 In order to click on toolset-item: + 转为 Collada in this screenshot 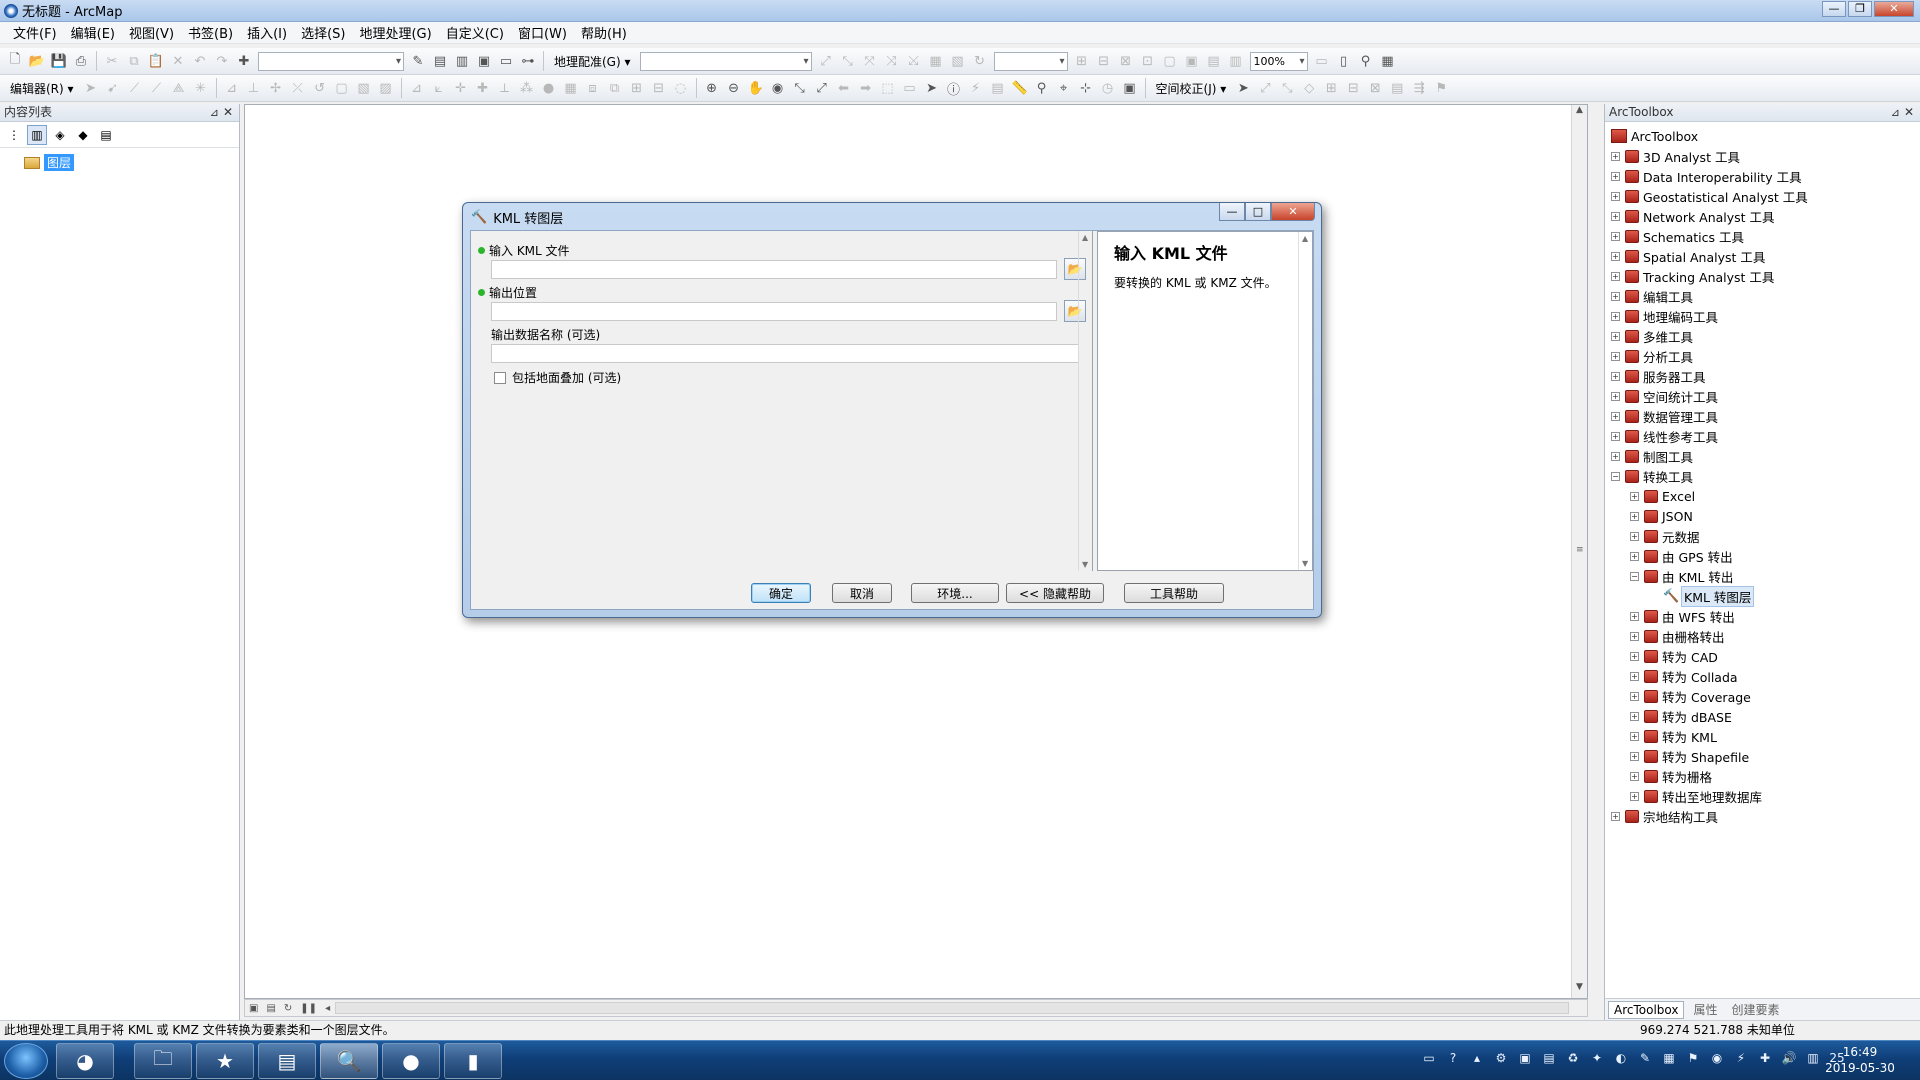, I will do `click(1684, 676)`.